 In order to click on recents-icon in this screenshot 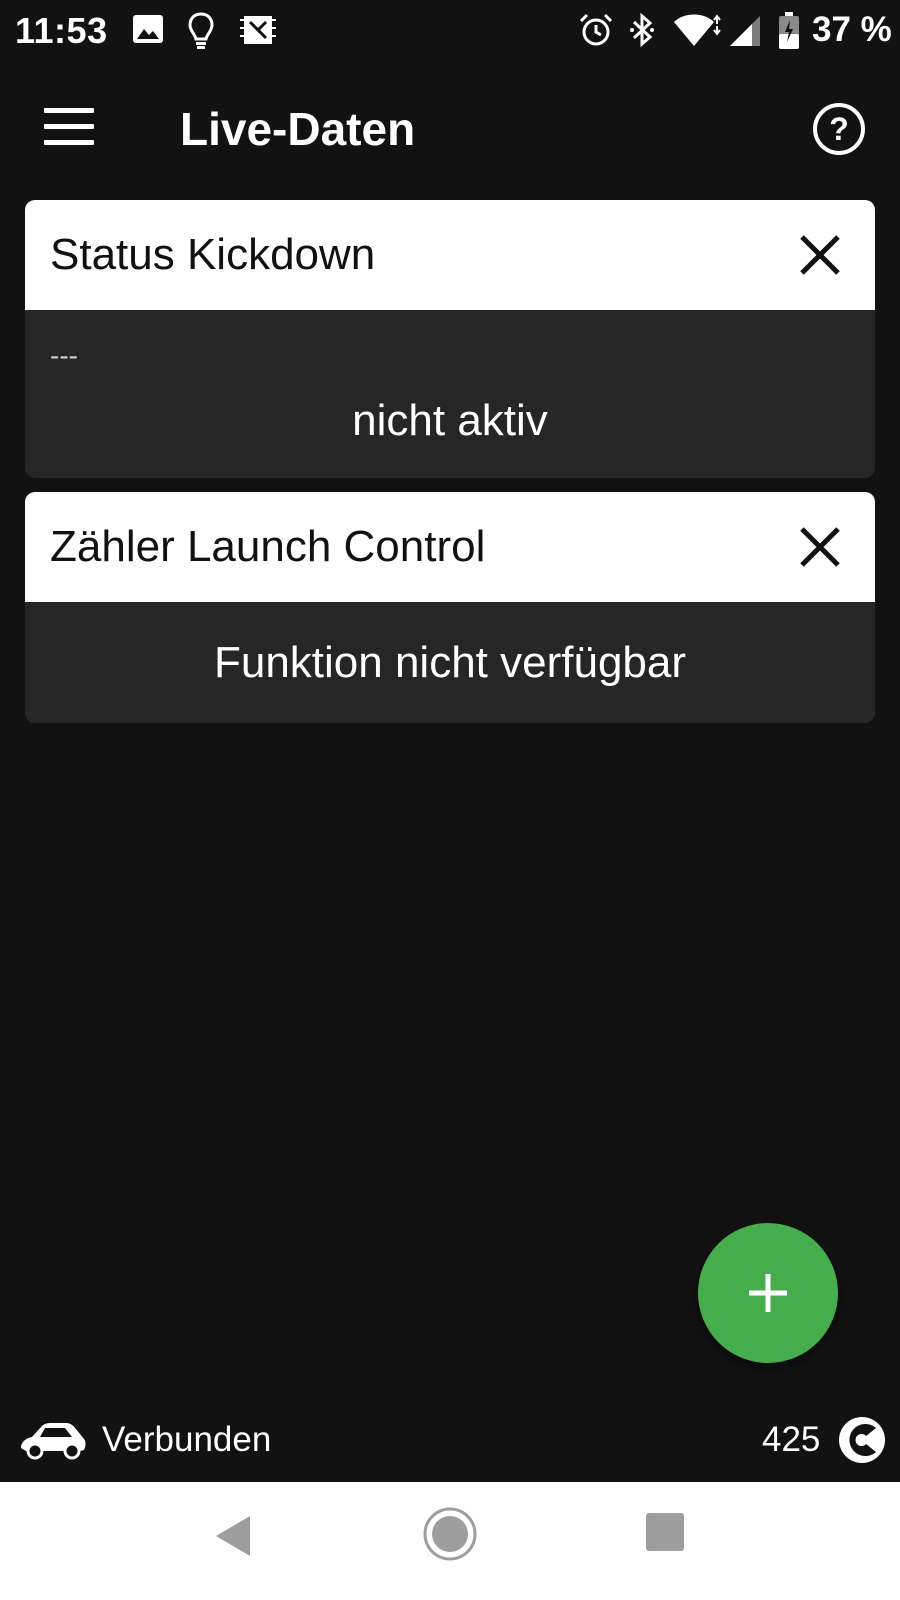, I will do `click(665, 1534)`.